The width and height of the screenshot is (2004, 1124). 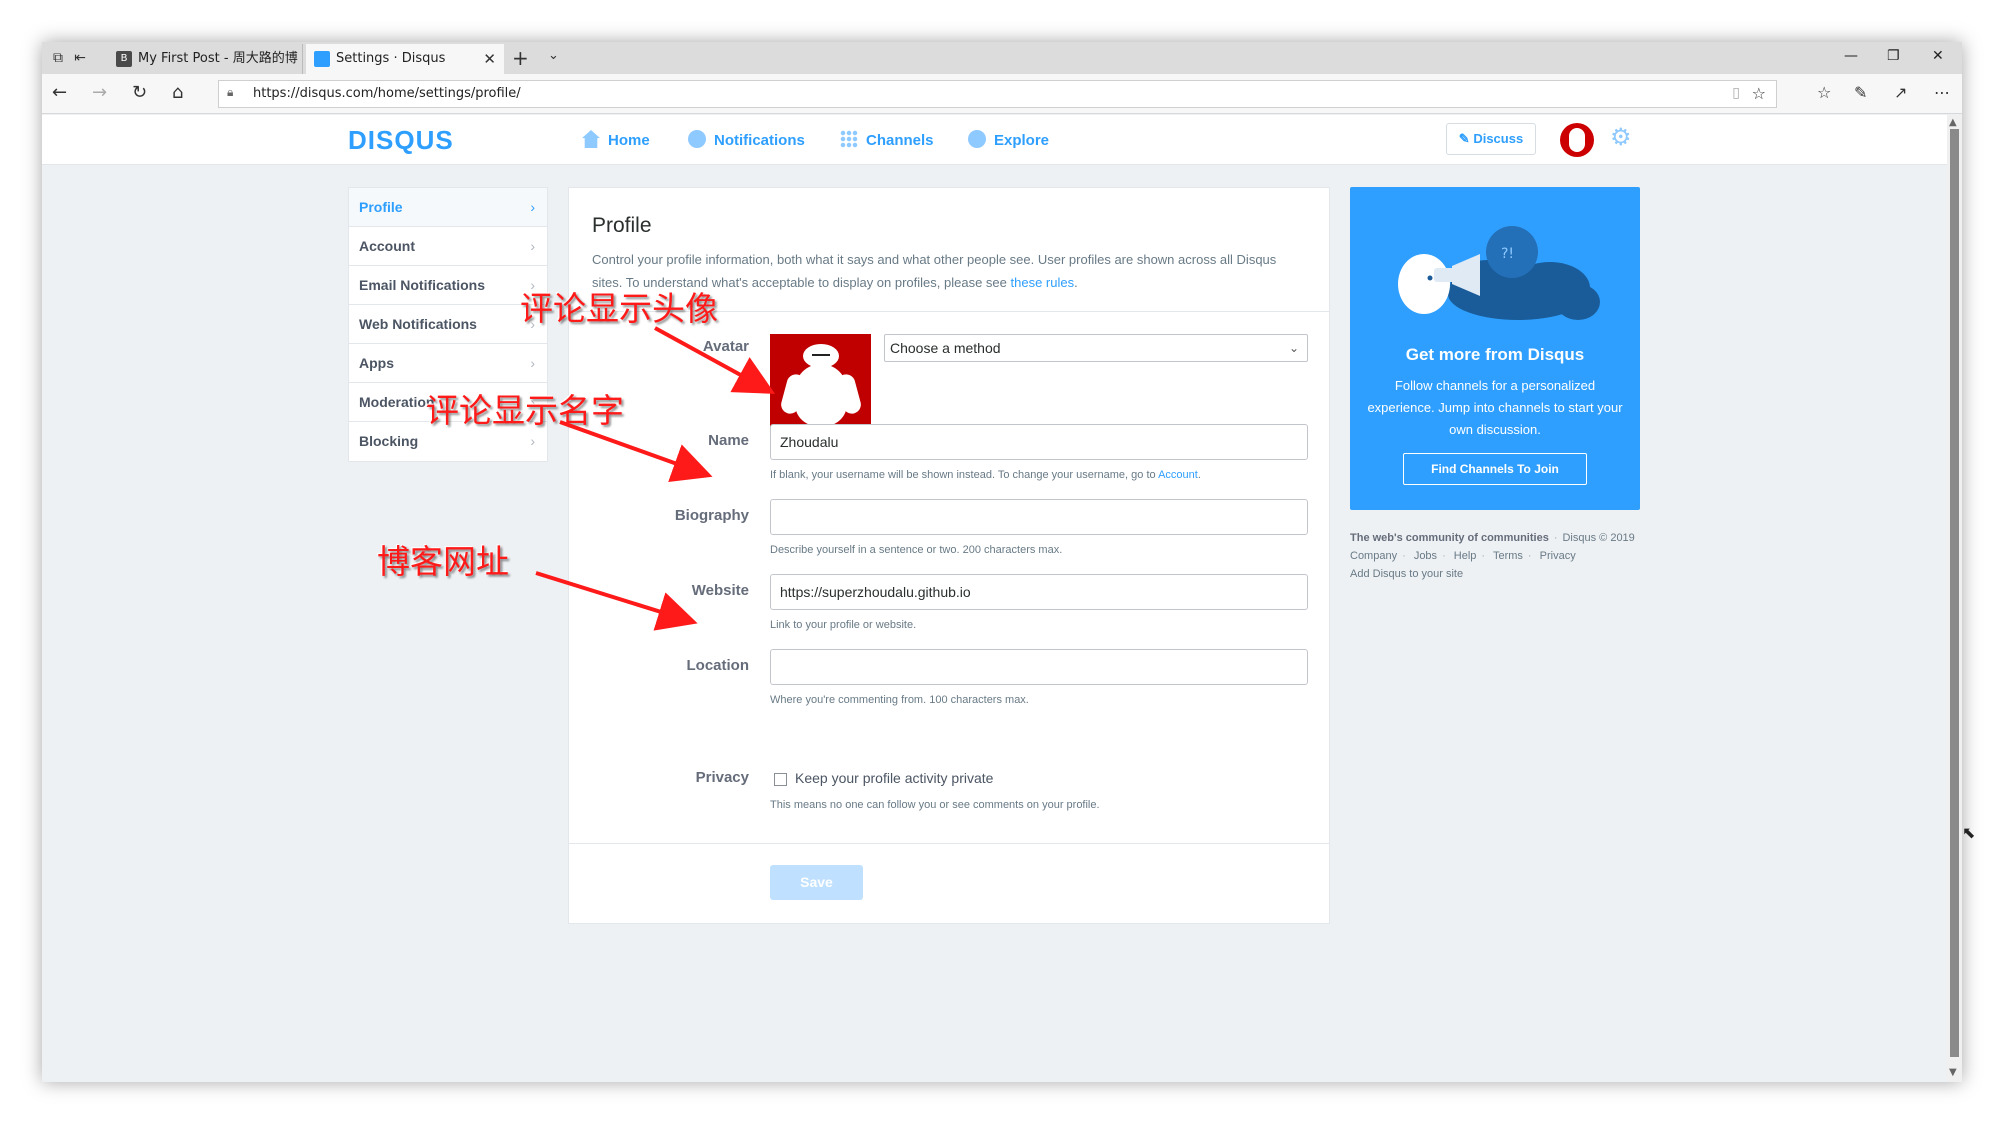 What do you see at coordinates (780, 779) in the screenshot?
I see `privacy-checkbox` at bounding box center [780, 779].